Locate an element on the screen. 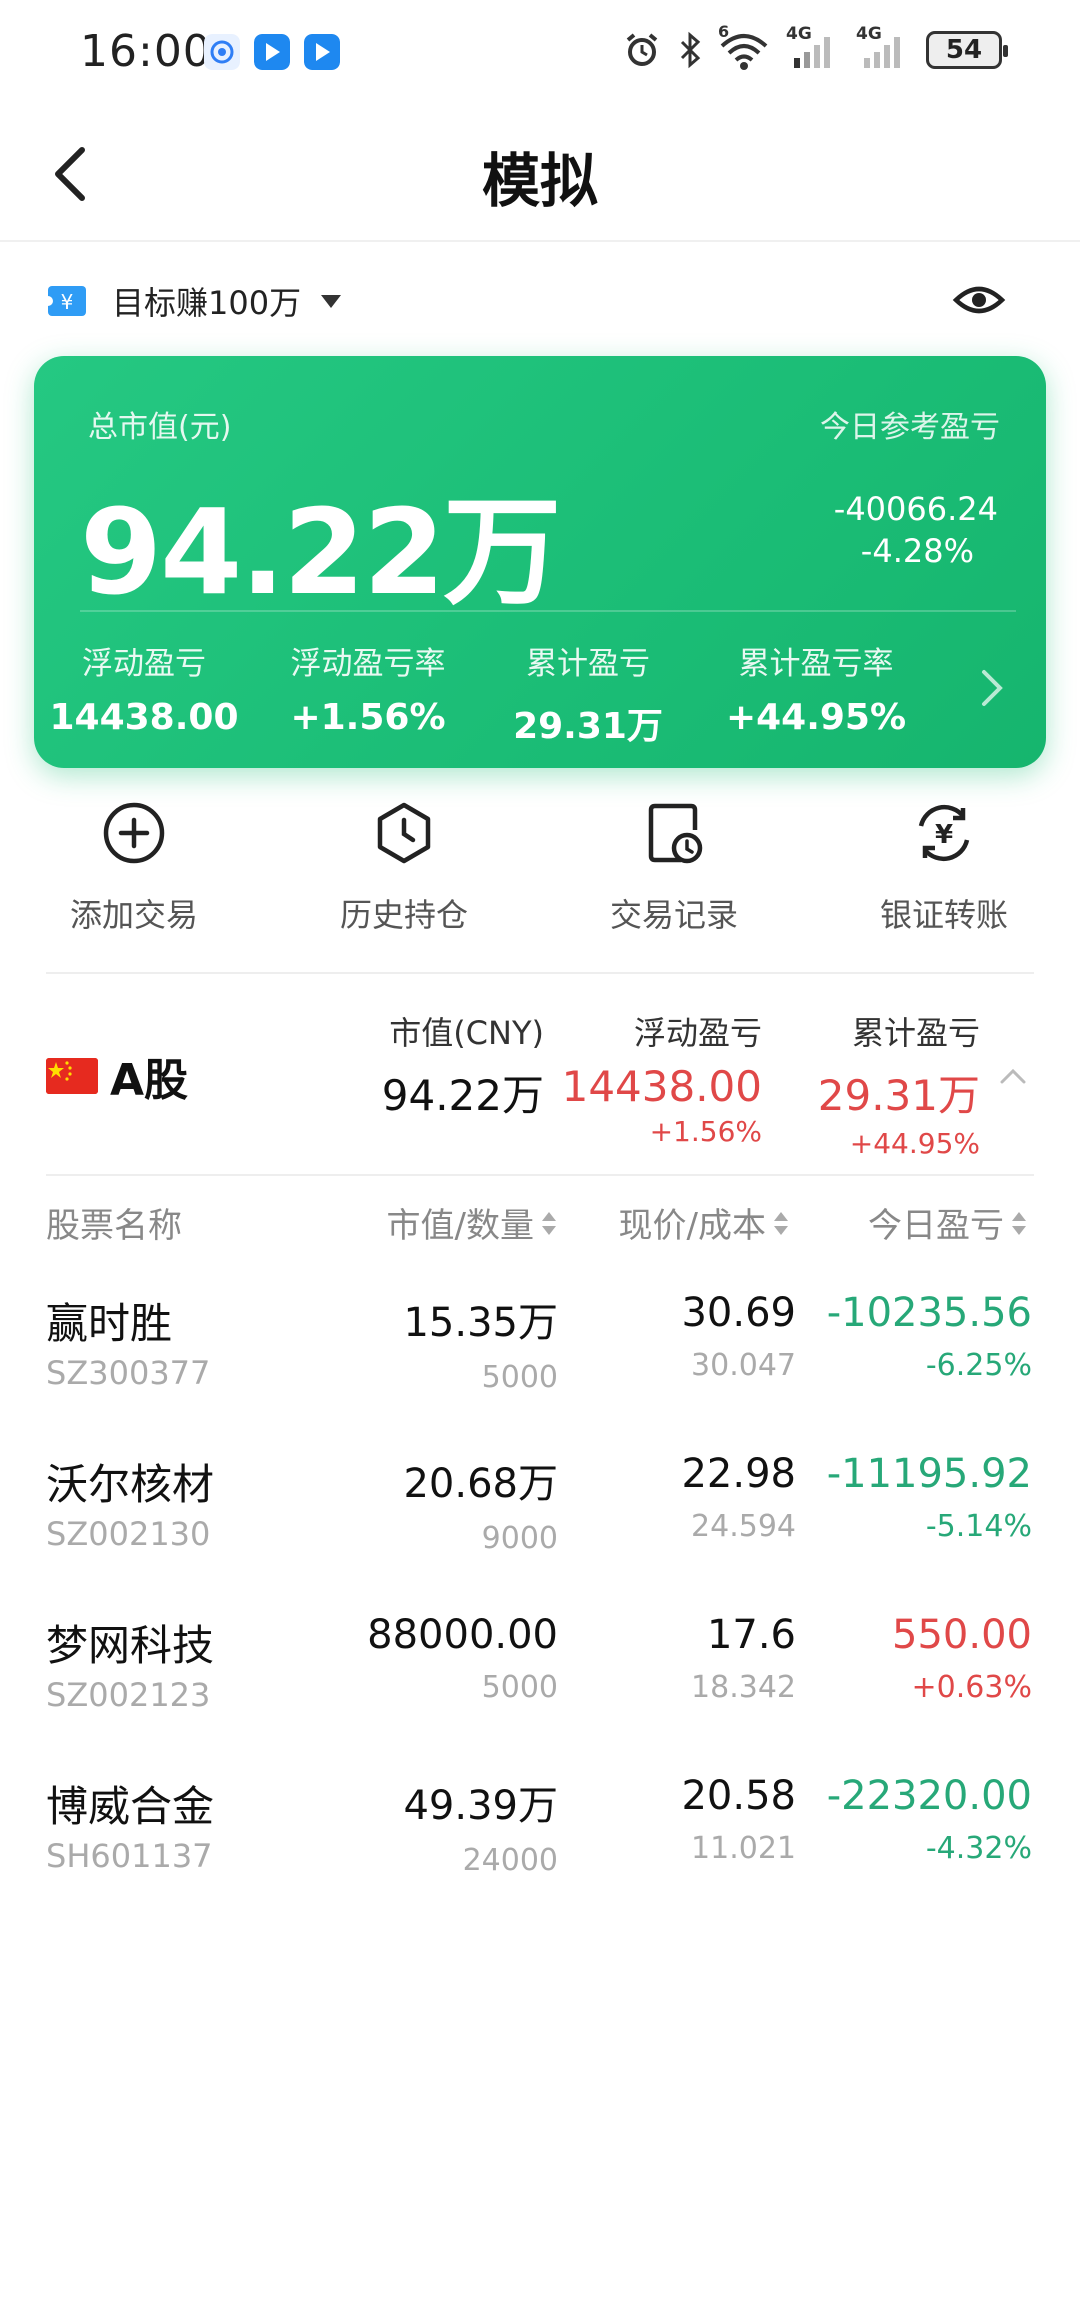 This screenshot has width=1080, height=2324. card-divider is located at coordinates (548, 611).